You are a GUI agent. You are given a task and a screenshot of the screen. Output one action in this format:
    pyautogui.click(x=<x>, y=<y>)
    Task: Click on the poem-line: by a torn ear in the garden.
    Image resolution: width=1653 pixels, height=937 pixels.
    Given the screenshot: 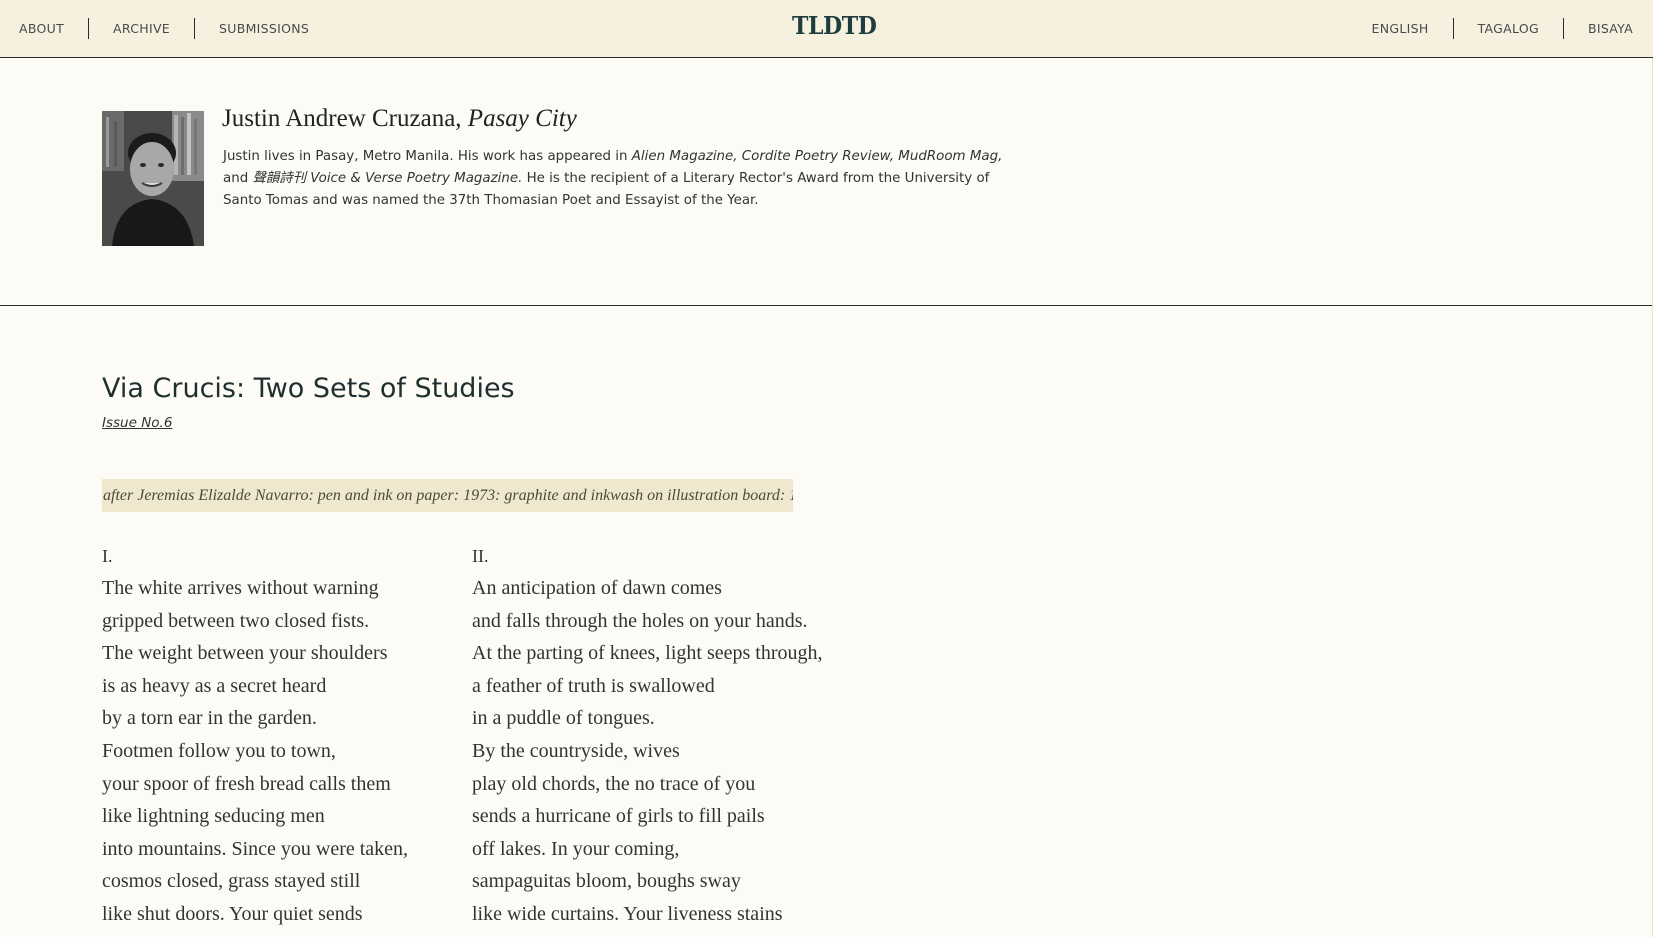 What is the action you would take?
    pyautogui.click(x=209, y=718)
    